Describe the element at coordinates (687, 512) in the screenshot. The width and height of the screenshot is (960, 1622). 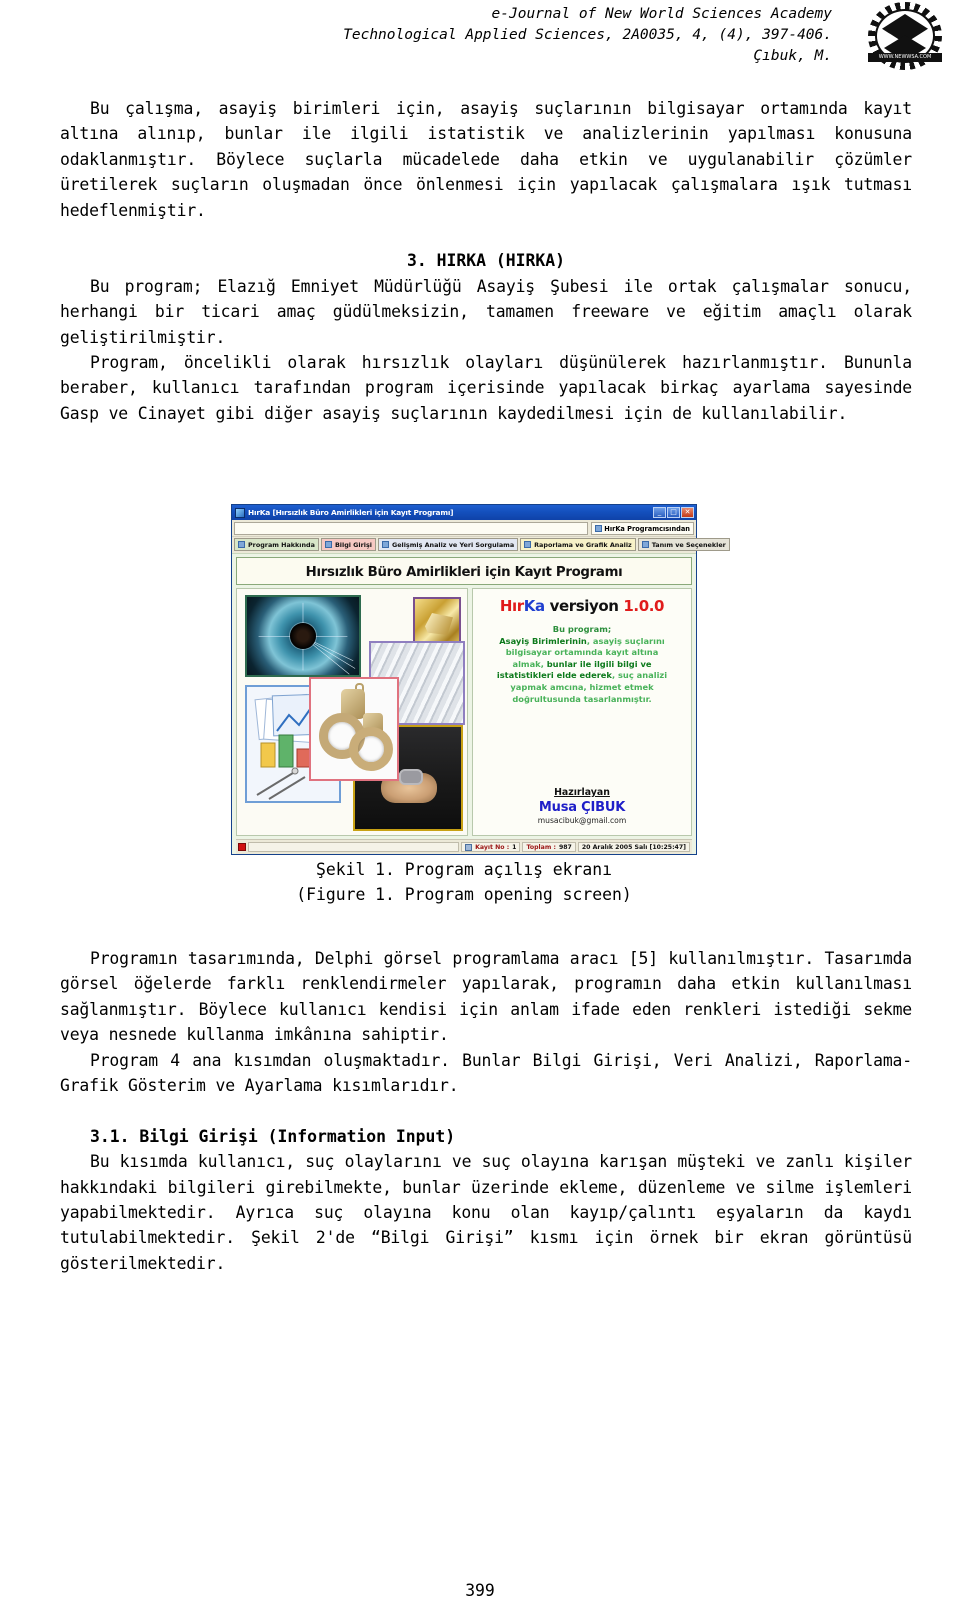
I see `close-button: ✕` at that location.